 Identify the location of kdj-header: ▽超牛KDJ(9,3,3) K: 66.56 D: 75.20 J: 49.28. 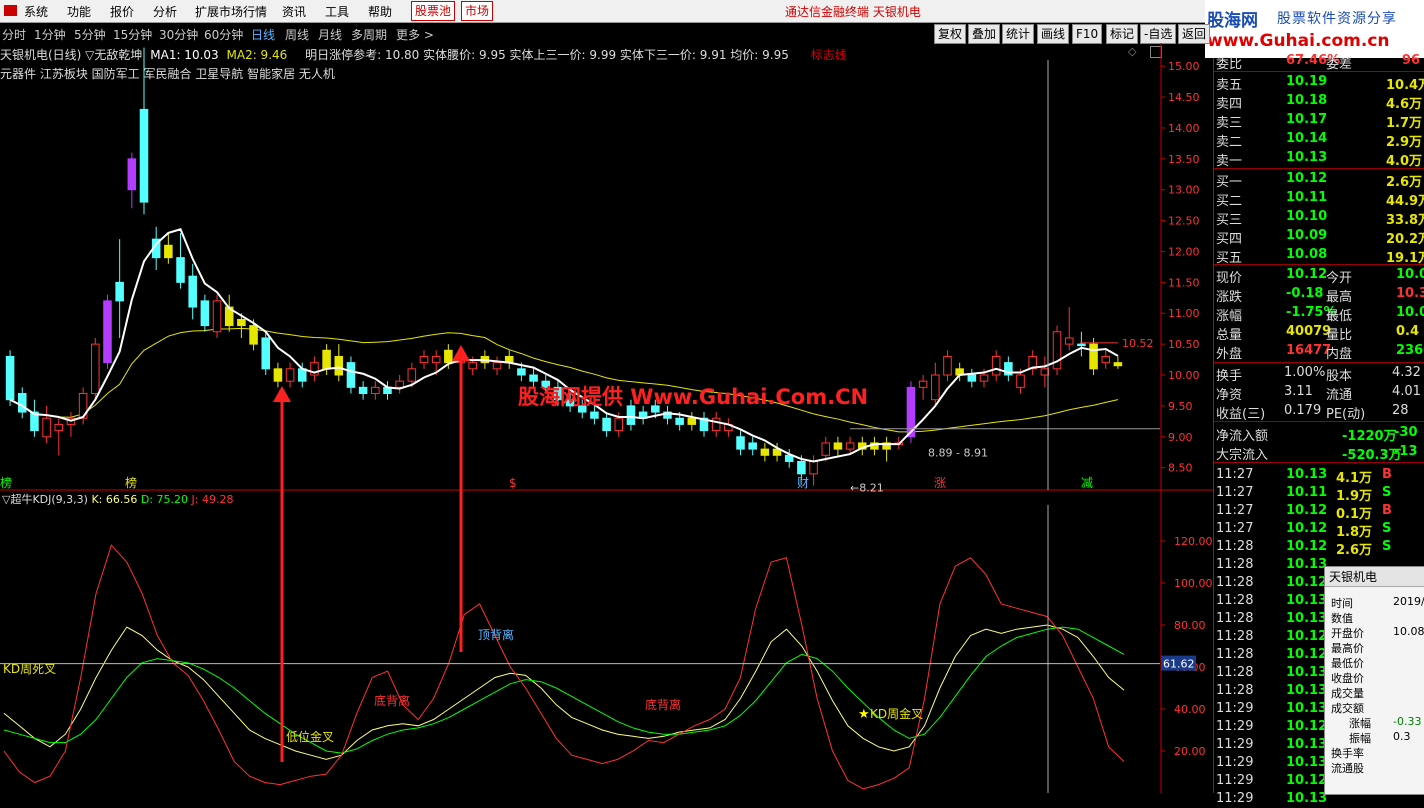
(117, 499).